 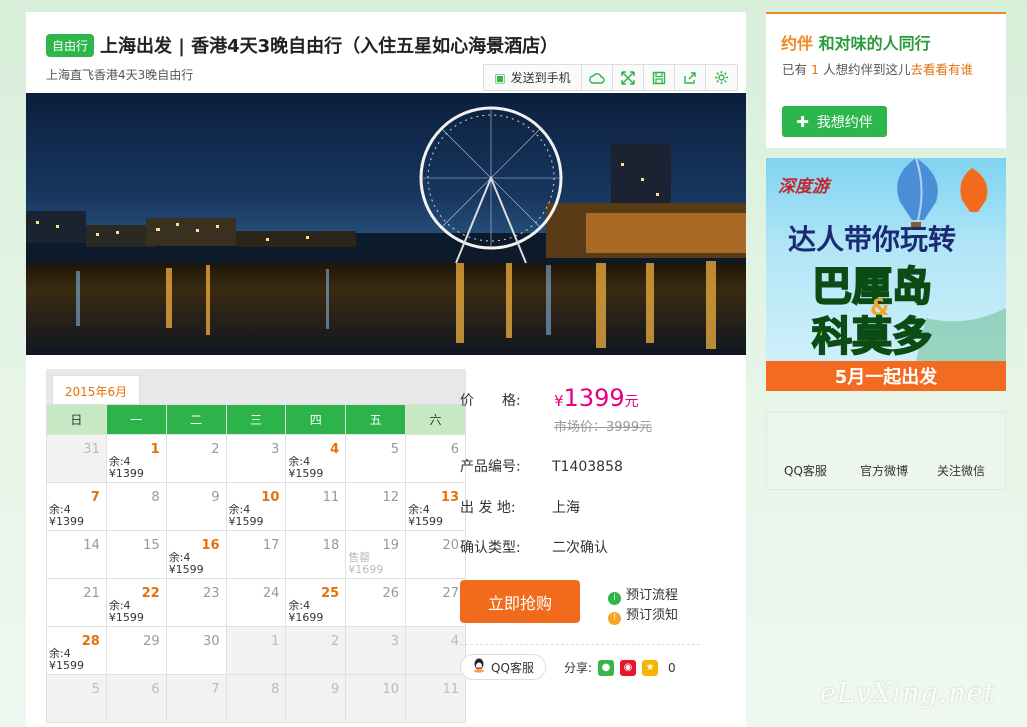 What do you see at coordinates (391, 593) in the screenshot?
I see `day-number: 26` at bounding box center [391, 593].